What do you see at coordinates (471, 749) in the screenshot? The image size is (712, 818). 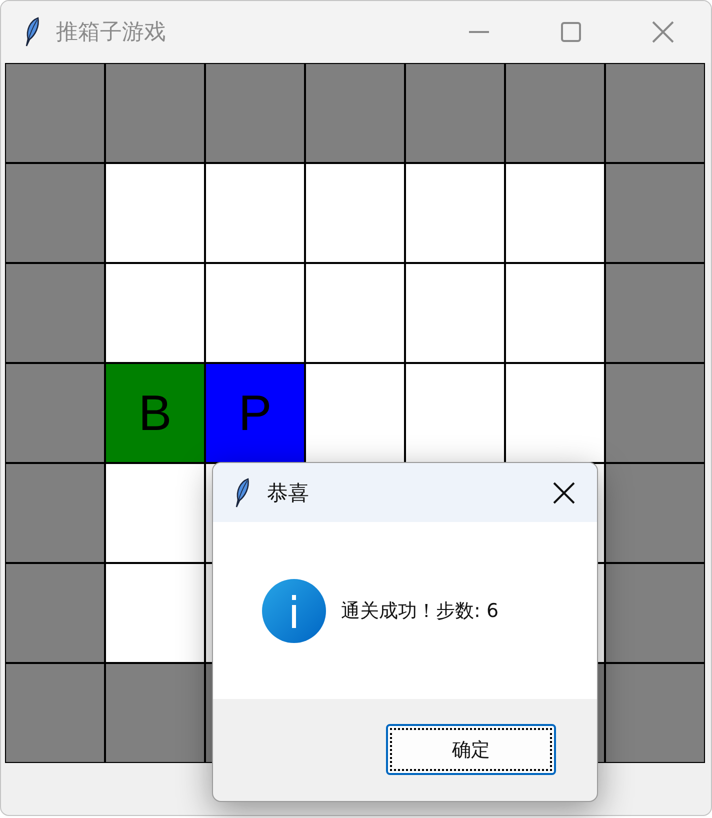 I see `ok-button: 确定` at bounding box center [471, 749].